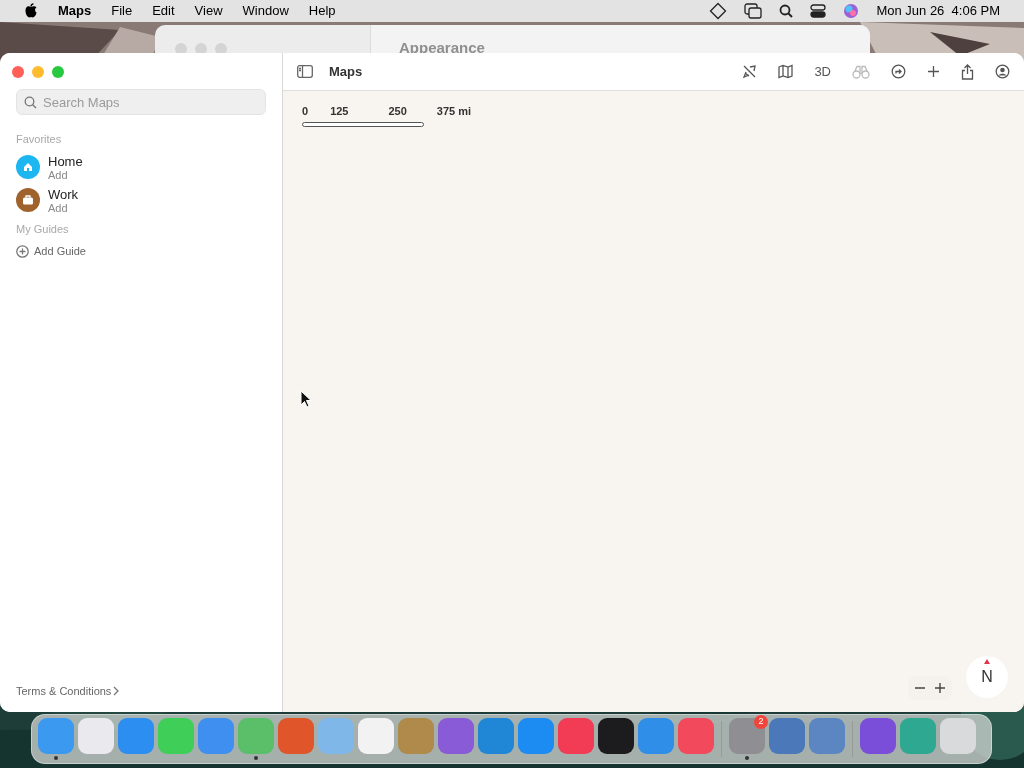 Image resolution: width=1024 pixels, height=768 pixels. I want to click on north-arrow-icon, so click(987, 661).